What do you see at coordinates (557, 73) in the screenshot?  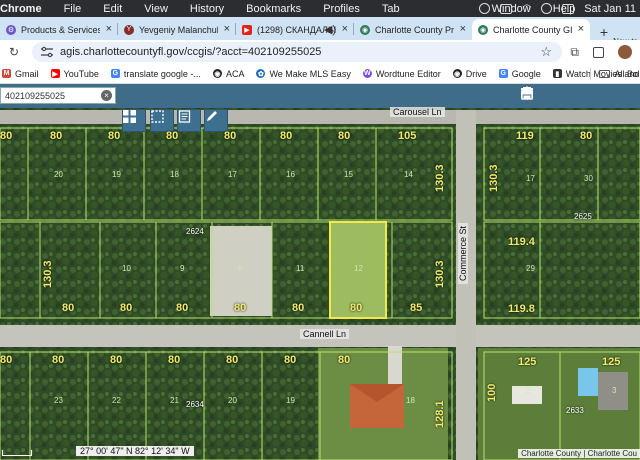 I see `film-icon: ▮` at bounding box center [557, 73].